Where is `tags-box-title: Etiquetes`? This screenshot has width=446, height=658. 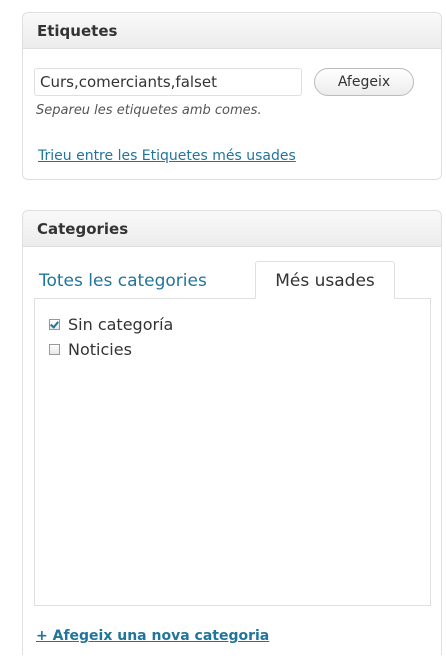
tags-box-title: Etiquetes is located at coordinates (232, 31).